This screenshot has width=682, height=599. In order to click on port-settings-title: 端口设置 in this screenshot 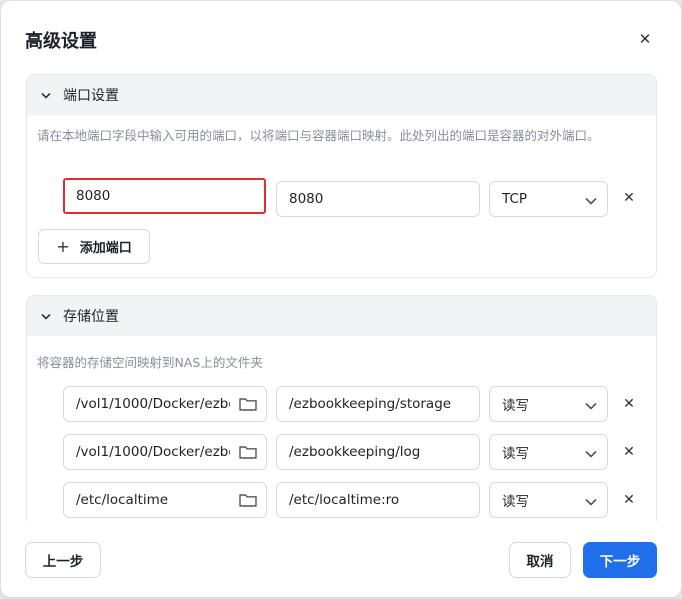, I will do `click(91, 96)`.